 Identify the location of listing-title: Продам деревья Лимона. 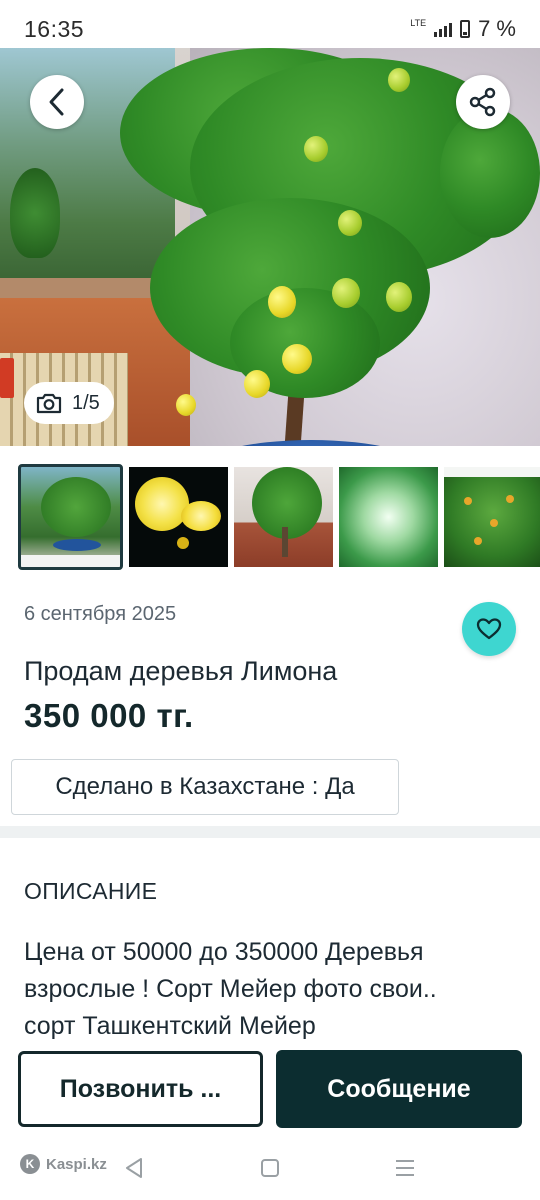
(181, 671).